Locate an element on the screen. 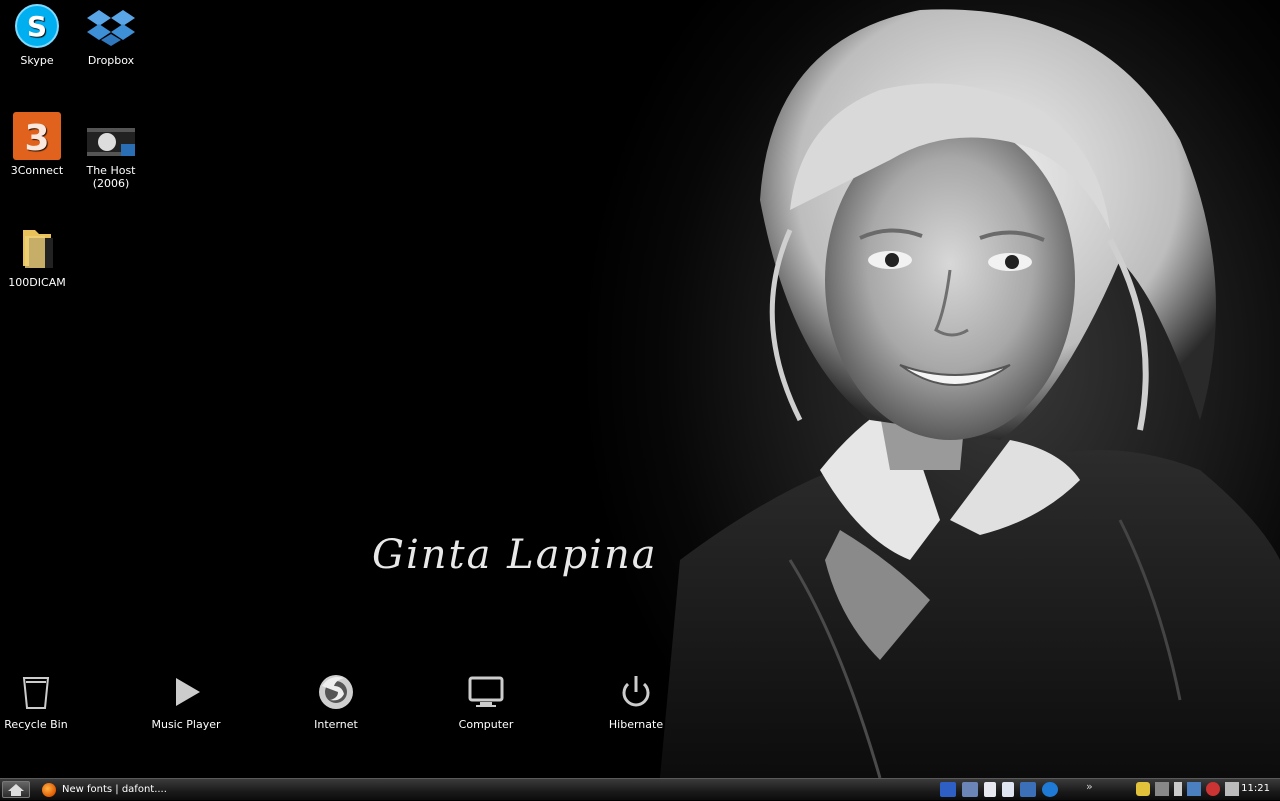 The width and height of the screenshot is (1280, 801). desktop-icon-label: 100DICAM is located at coordinates (37, 282).